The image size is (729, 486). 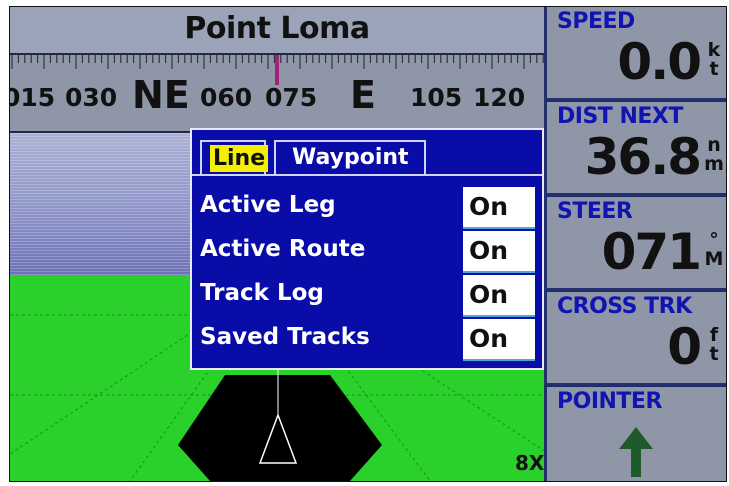 I want to click on page-title: Point Loma, so click(x=277, y=28).